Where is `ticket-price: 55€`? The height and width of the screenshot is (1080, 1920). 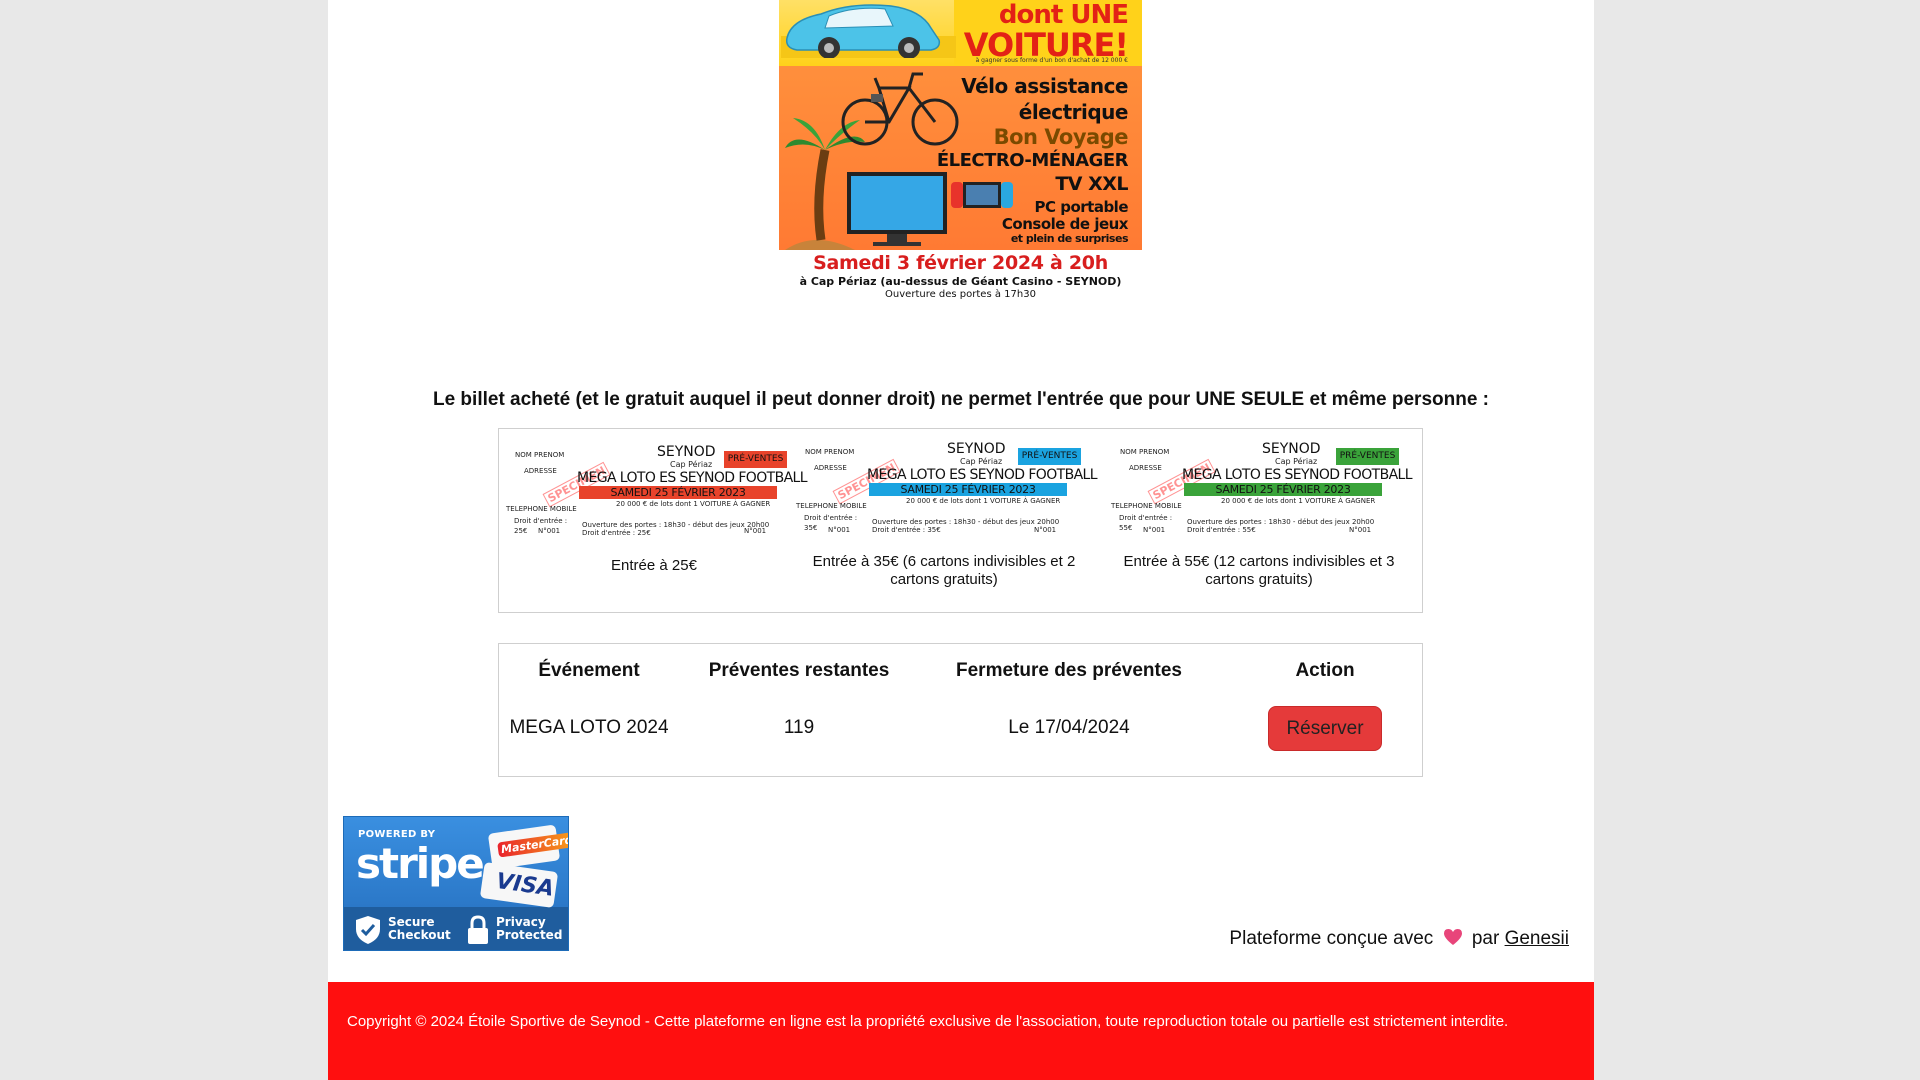
ticket-price: 55€ is located at coordinates (1126, 528).